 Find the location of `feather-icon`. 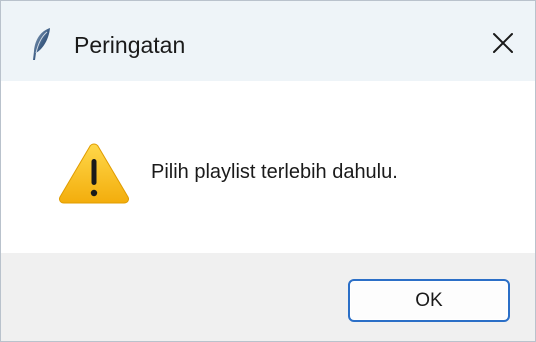

feather-icon is located at coordinates (42, 44).